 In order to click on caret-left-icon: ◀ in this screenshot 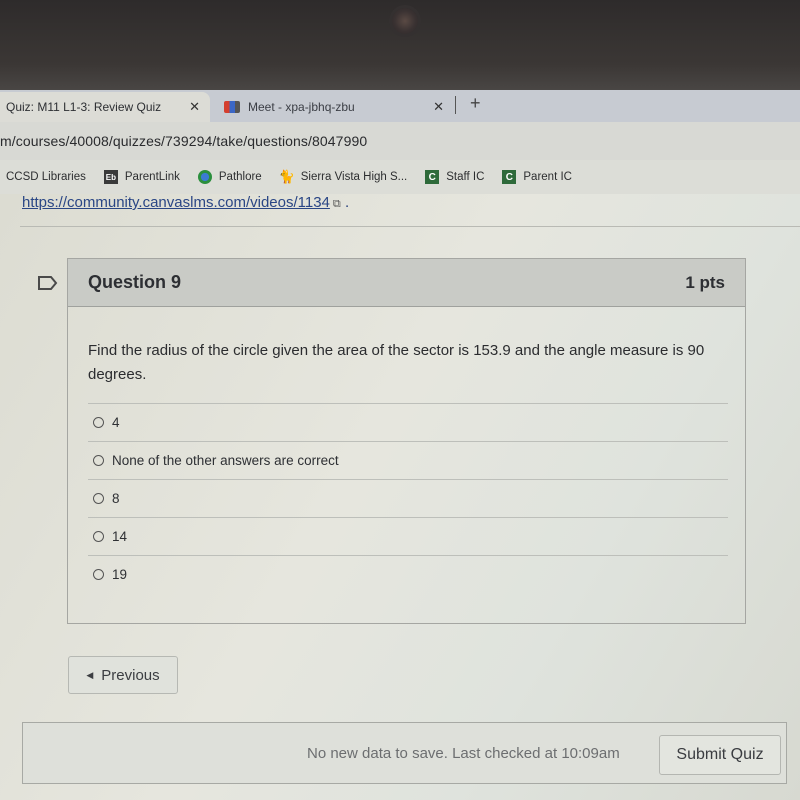, I will do `click(90, 674)`.